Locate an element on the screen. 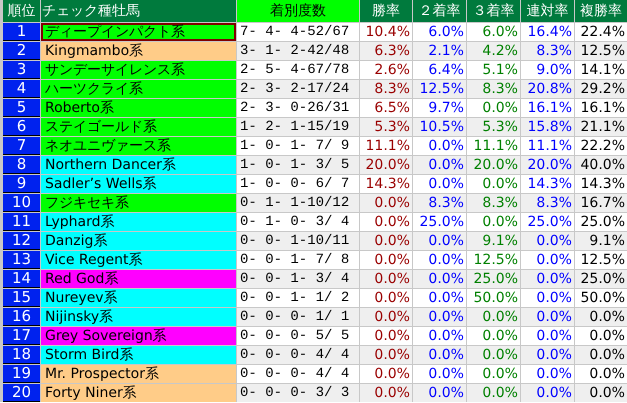  rate-cell: 10.5% is located at coordinates (439, 127).